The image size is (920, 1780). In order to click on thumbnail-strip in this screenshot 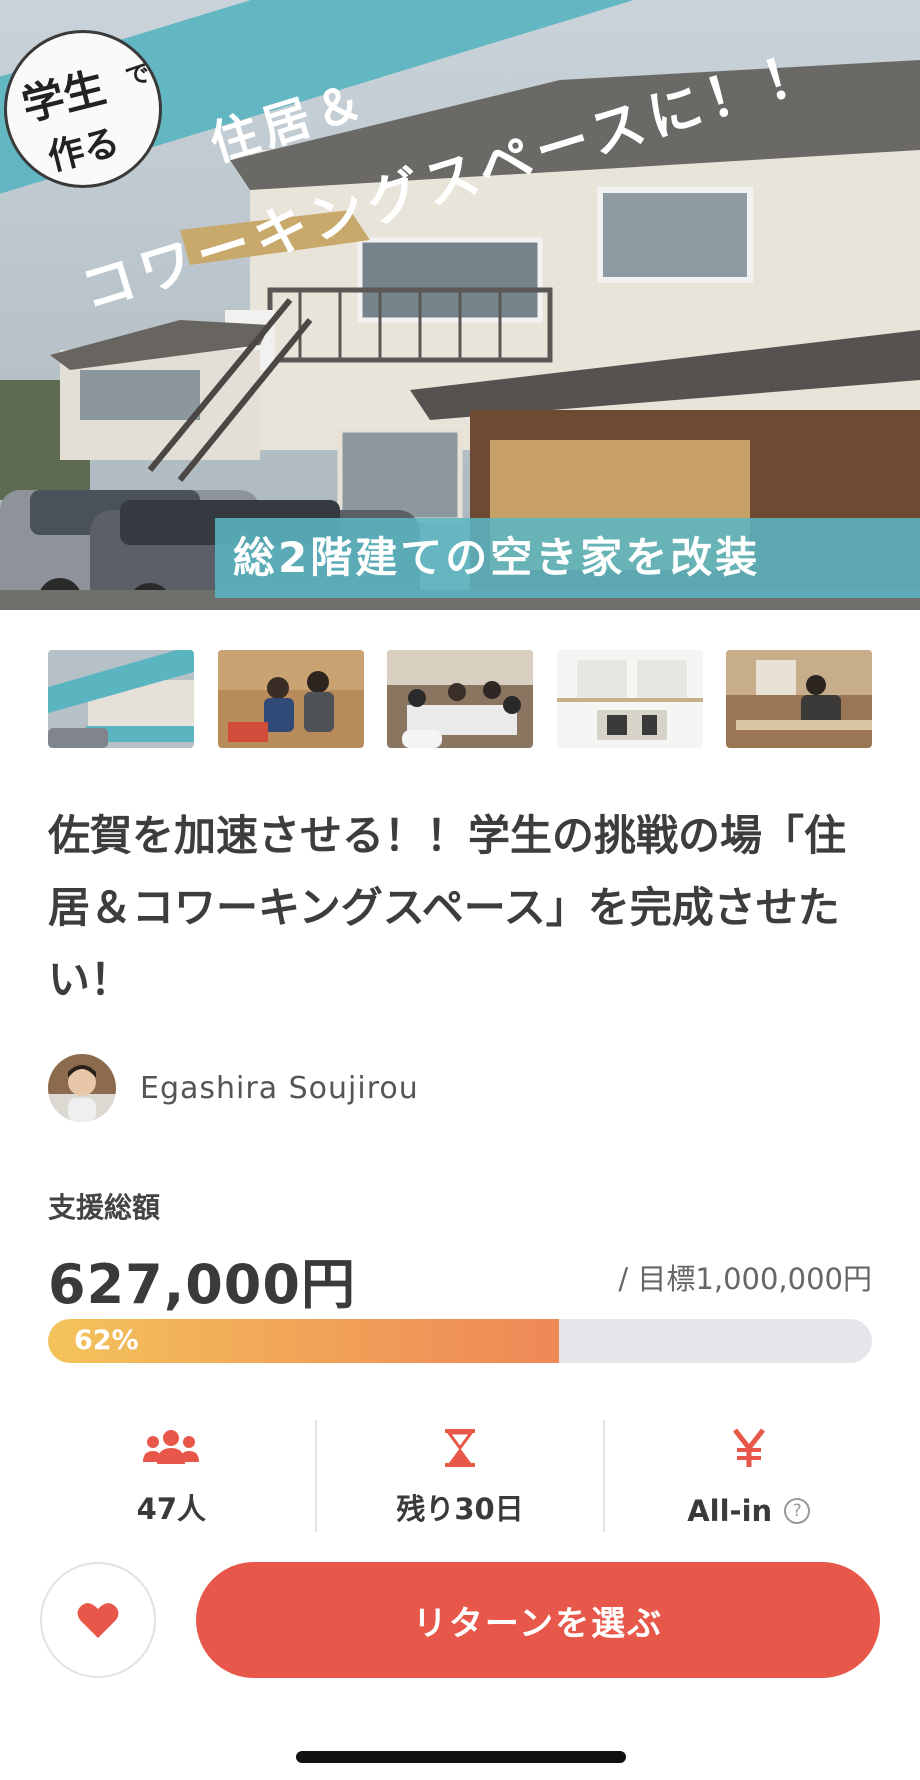, I will do `click(460, 699)`.